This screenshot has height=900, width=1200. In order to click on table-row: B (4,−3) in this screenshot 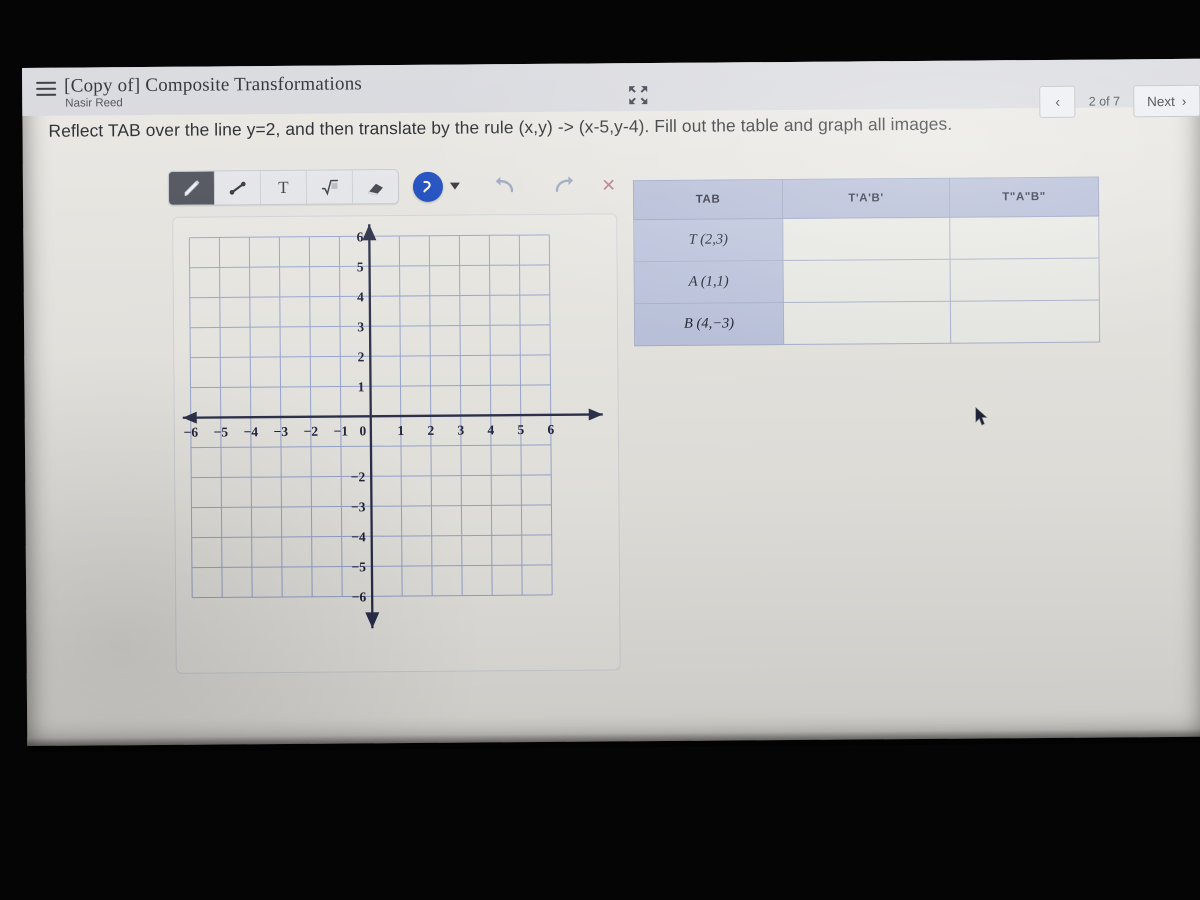, I will do `click(867, 323)`.